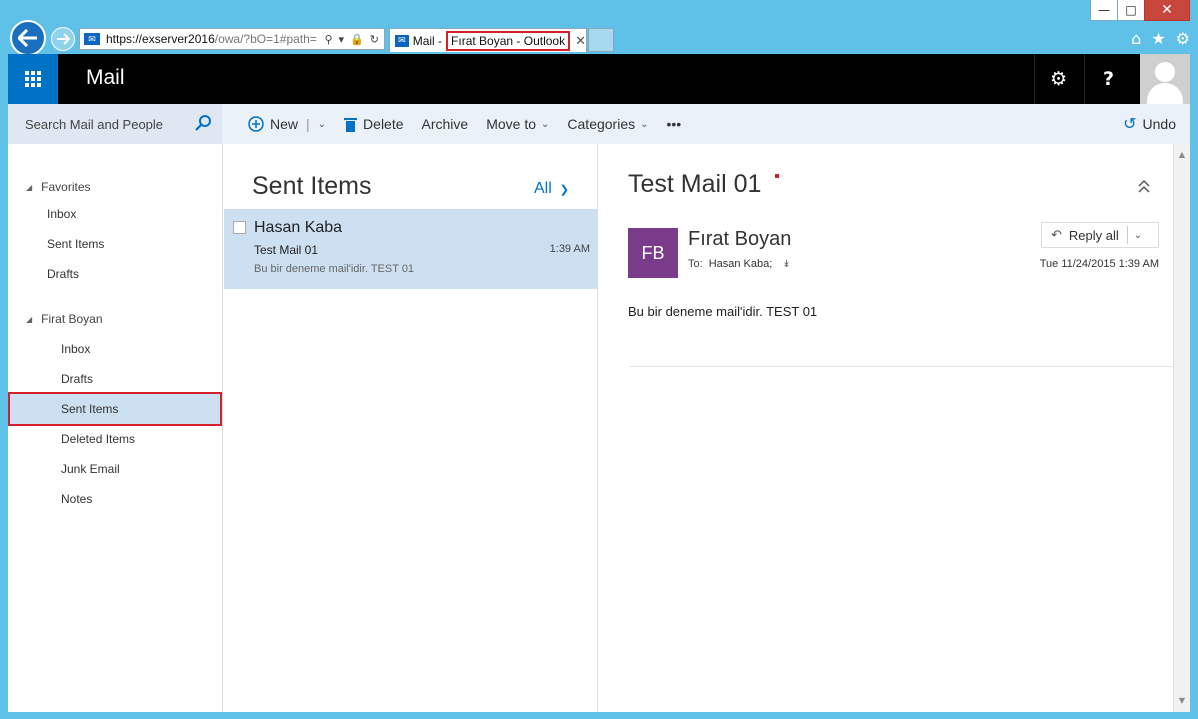 This screenshot has width=1198, height=719. I want to click on reply-all-icon: ↶, so click(1056, 234).